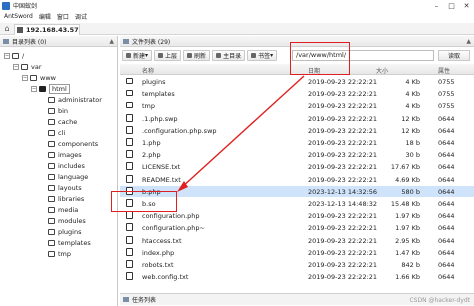 This screenshot has width=474, height=306. What do you see at coordinates (297, 154) in the screenshot?
I see `file-row: 2.php 2019-09-23 22:22:21 30 b 0644` at bounding box center [297, 154].